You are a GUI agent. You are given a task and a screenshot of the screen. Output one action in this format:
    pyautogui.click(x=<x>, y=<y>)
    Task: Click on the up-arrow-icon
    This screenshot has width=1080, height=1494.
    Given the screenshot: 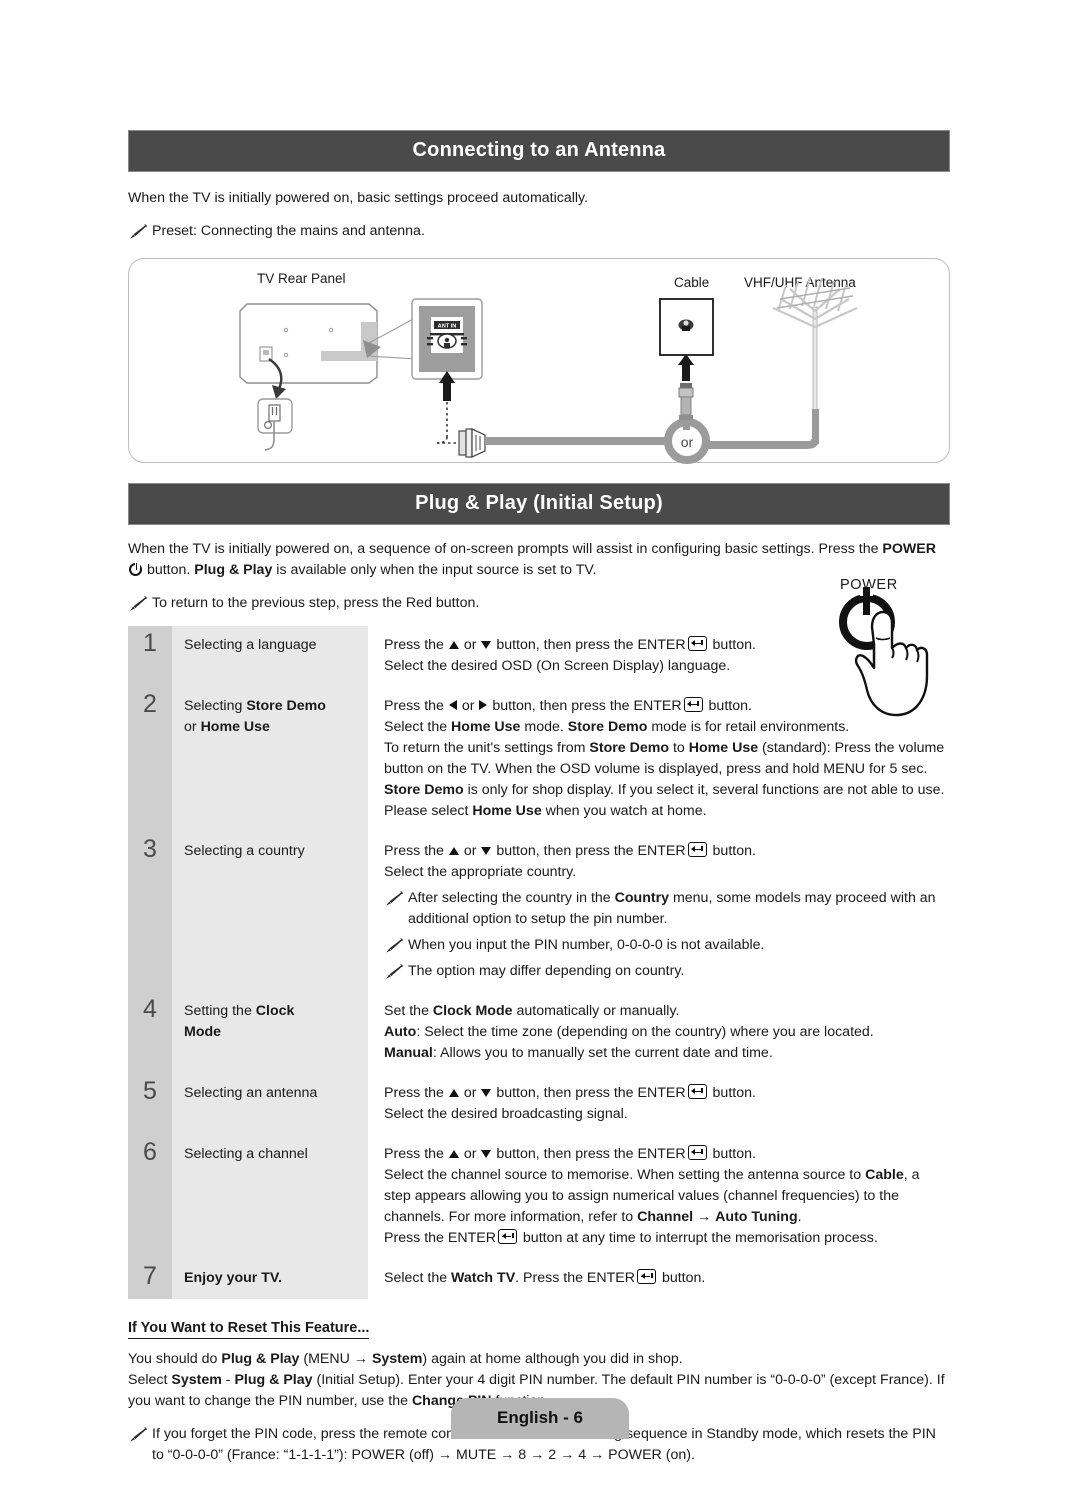 What is the action you would take?
    pyautogui.click(x=453, y=645)
    